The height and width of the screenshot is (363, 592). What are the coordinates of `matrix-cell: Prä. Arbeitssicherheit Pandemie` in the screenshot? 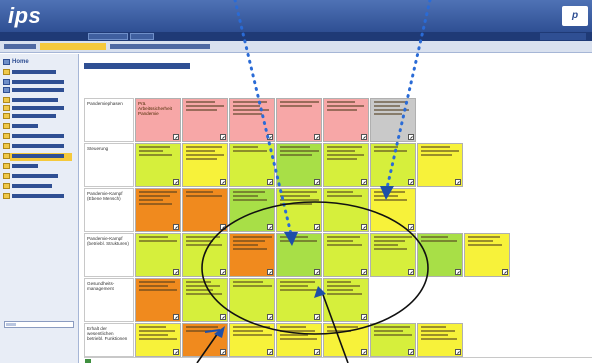 It's located at (158, 120).